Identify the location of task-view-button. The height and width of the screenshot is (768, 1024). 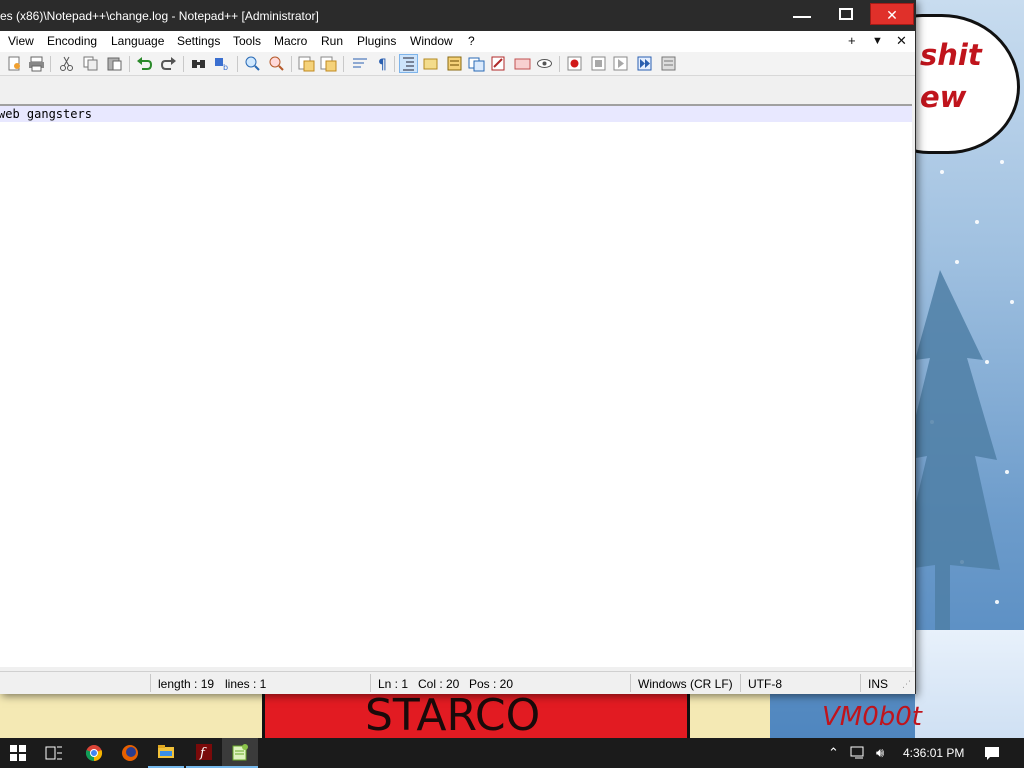
(54, 753).